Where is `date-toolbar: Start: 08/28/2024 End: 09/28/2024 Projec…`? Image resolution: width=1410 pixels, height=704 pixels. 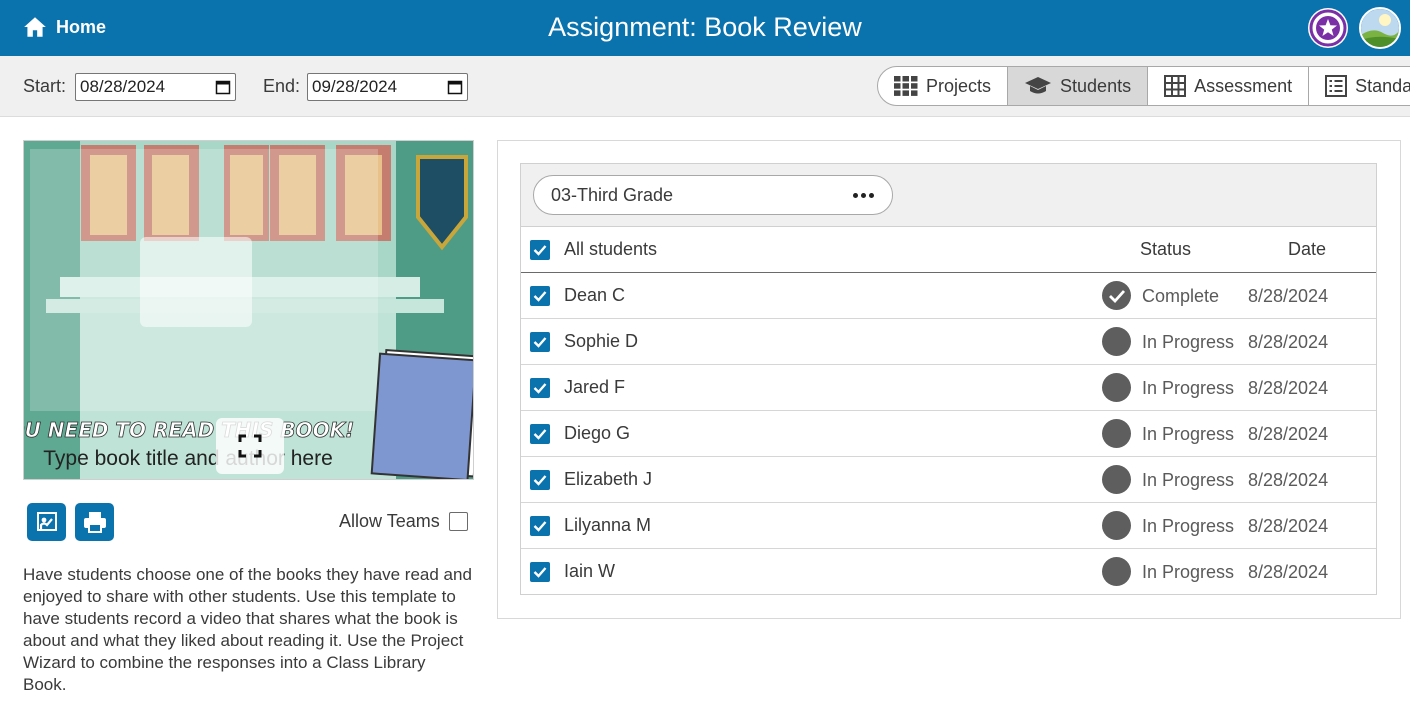
date-toolbar: Start: 08/28/2024 End: 09/28/2024 Projec… is located at coordinates (705, 86).